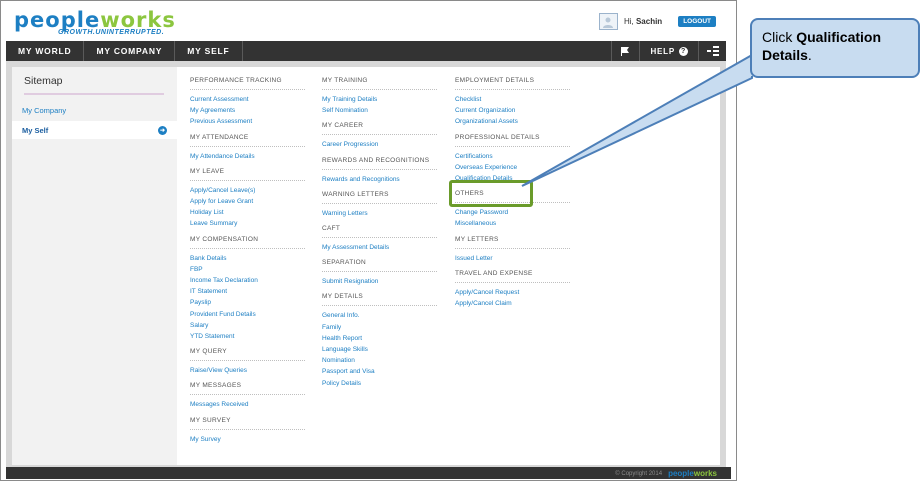 The width and height of the screenshot is (921, 483). Describe the element at coordinates (208, 291) in the screenshot. I see `link-it-statement: IT Statement` at that location.